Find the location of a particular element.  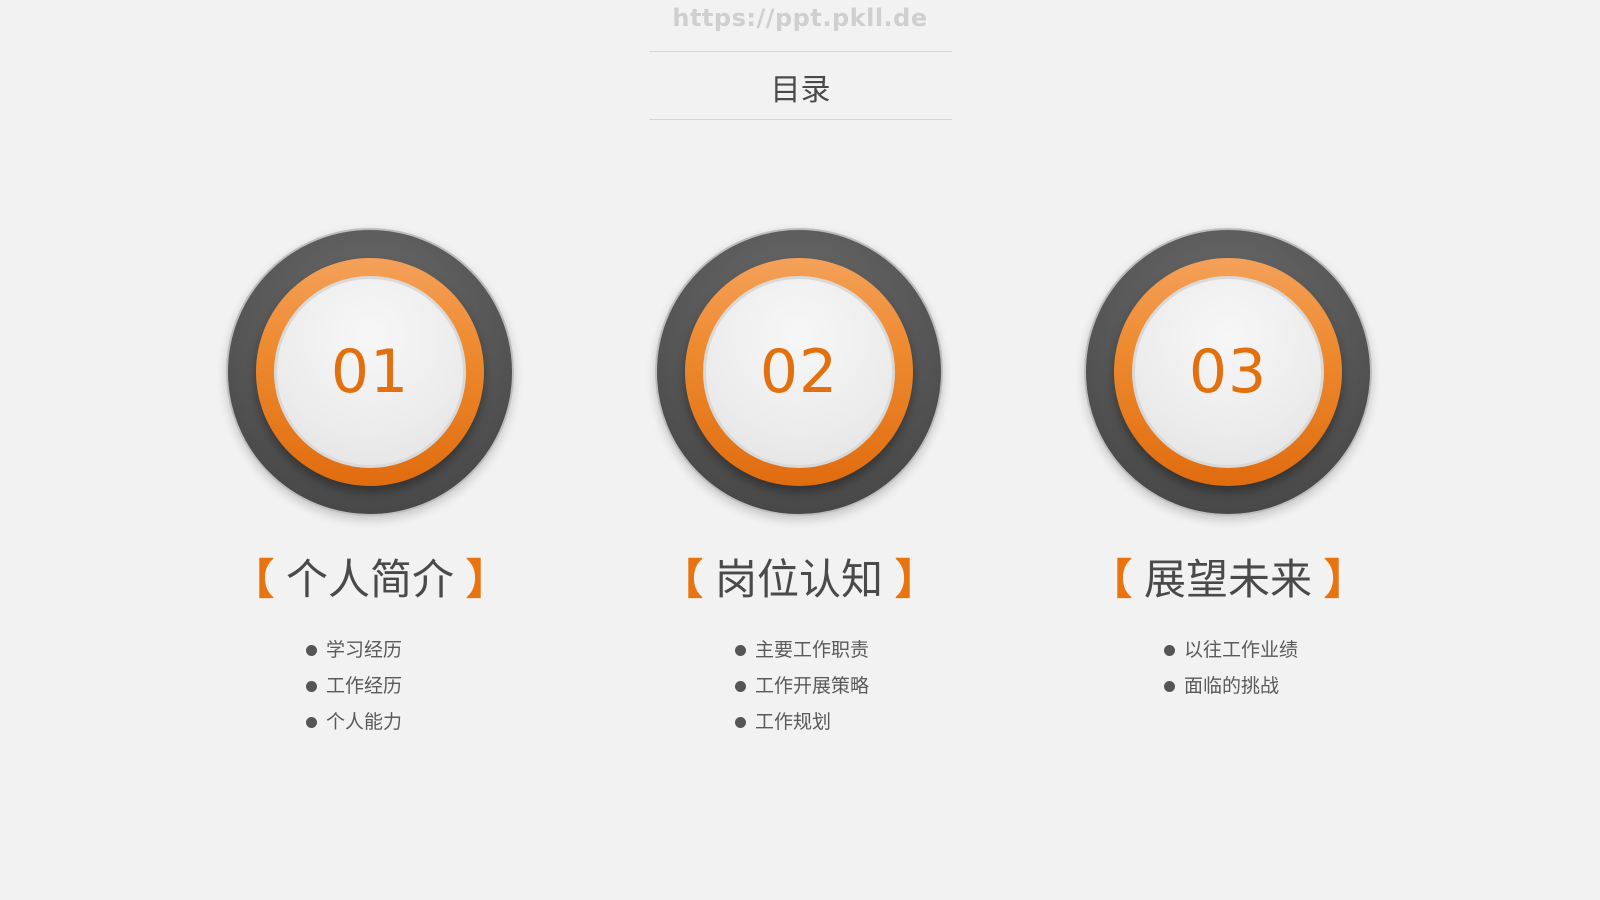

list-item: 个人能力 is located at coordinates (354, 722).